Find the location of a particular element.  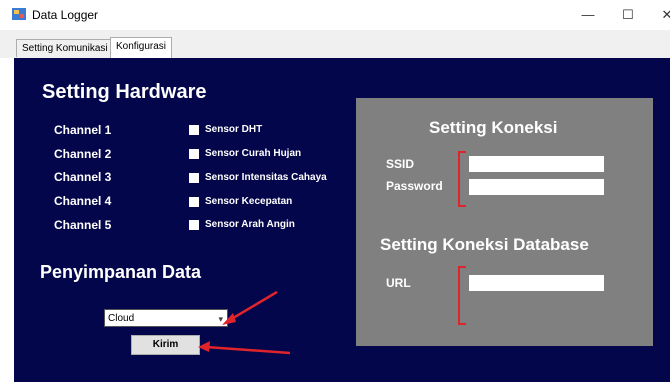

tab-konfigurasi: Konfigurasi is located at coordinates (141, 47).